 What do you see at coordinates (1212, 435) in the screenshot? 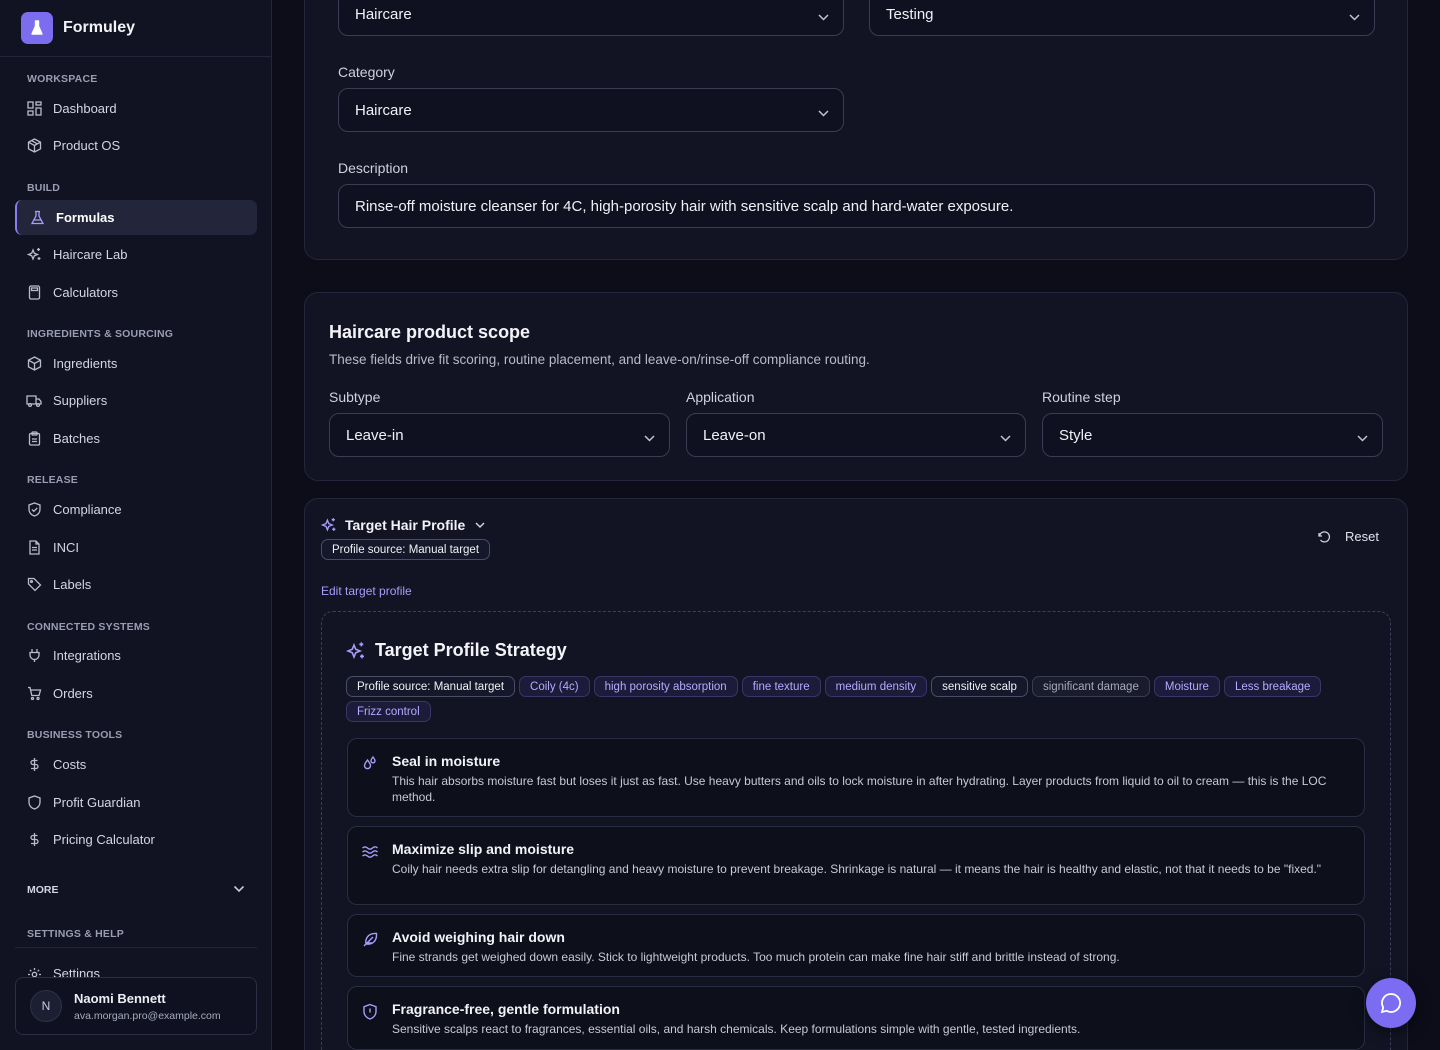
I see `routine-step-select: Style` at bounding box center [1212, 435].